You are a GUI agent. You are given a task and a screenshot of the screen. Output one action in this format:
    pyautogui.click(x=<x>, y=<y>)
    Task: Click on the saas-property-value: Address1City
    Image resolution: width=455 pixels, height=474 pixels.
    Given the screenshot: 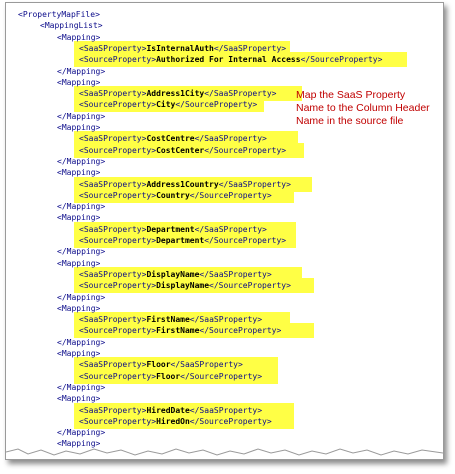 What is the action you would take?
    pyautogui.click(x=175, y=94)
    